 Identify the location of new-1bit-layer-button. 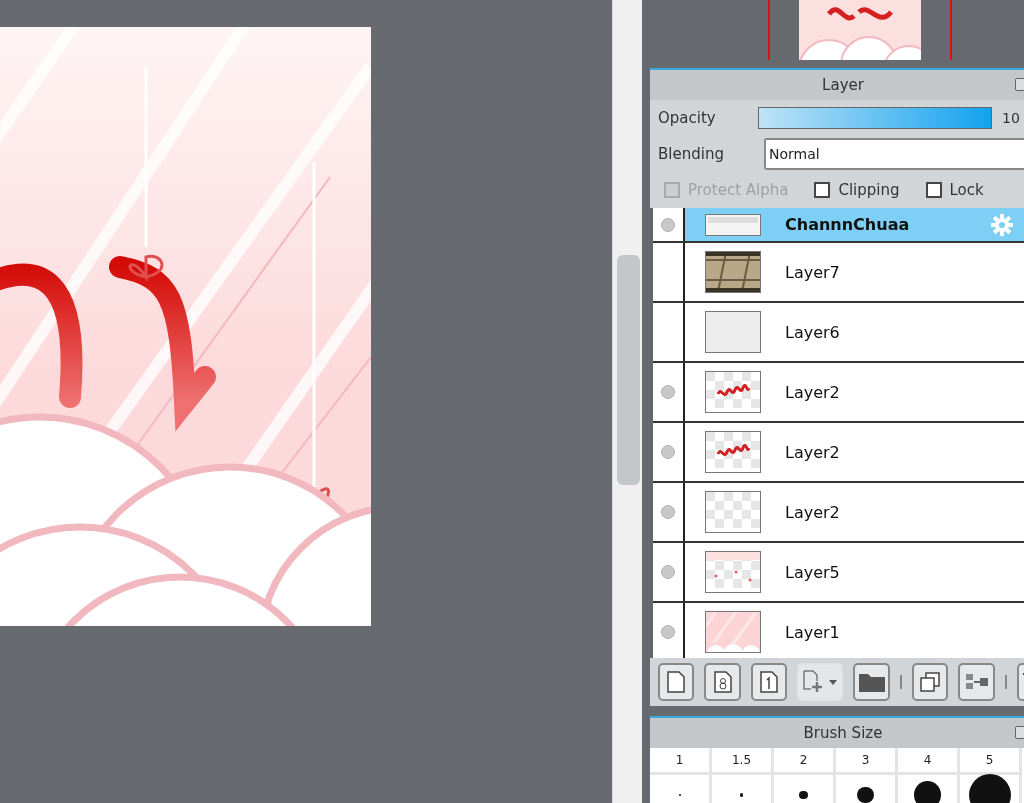
(769, 682).